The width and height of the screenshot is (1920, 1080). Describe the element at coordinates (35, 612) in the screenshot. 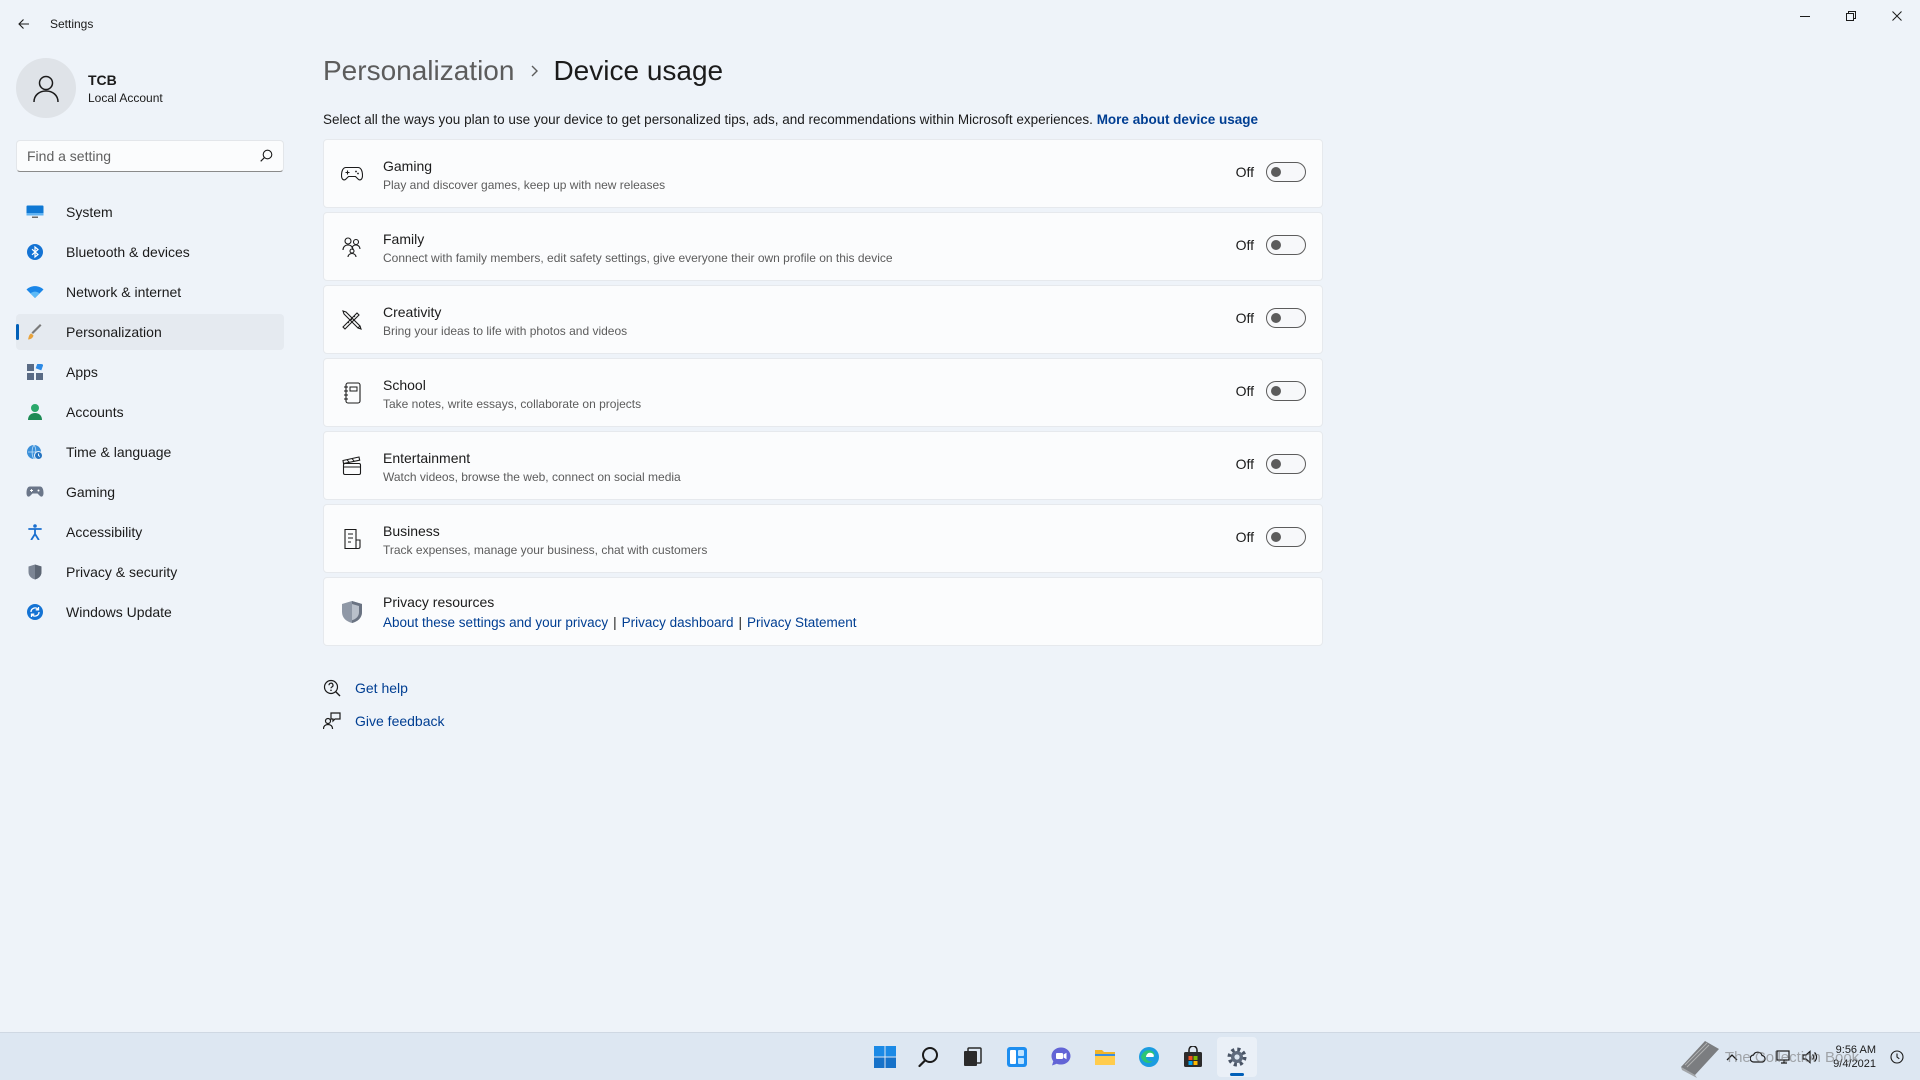

I see `update-icon` at that location.